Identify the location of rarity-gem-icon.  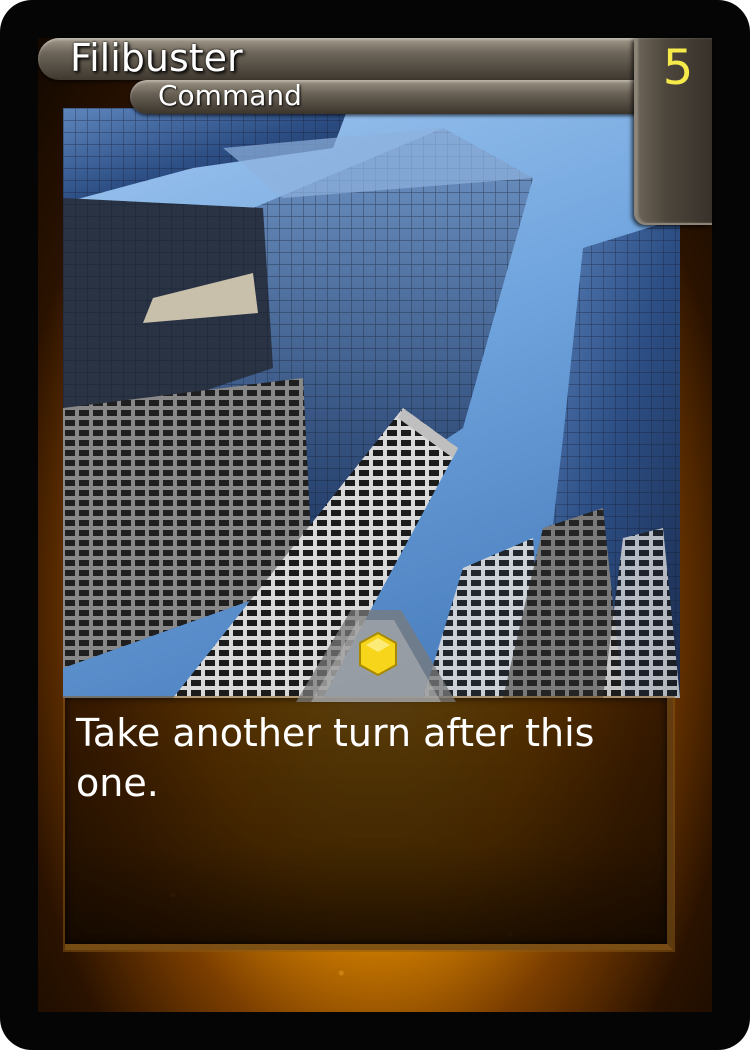
(378, 654).